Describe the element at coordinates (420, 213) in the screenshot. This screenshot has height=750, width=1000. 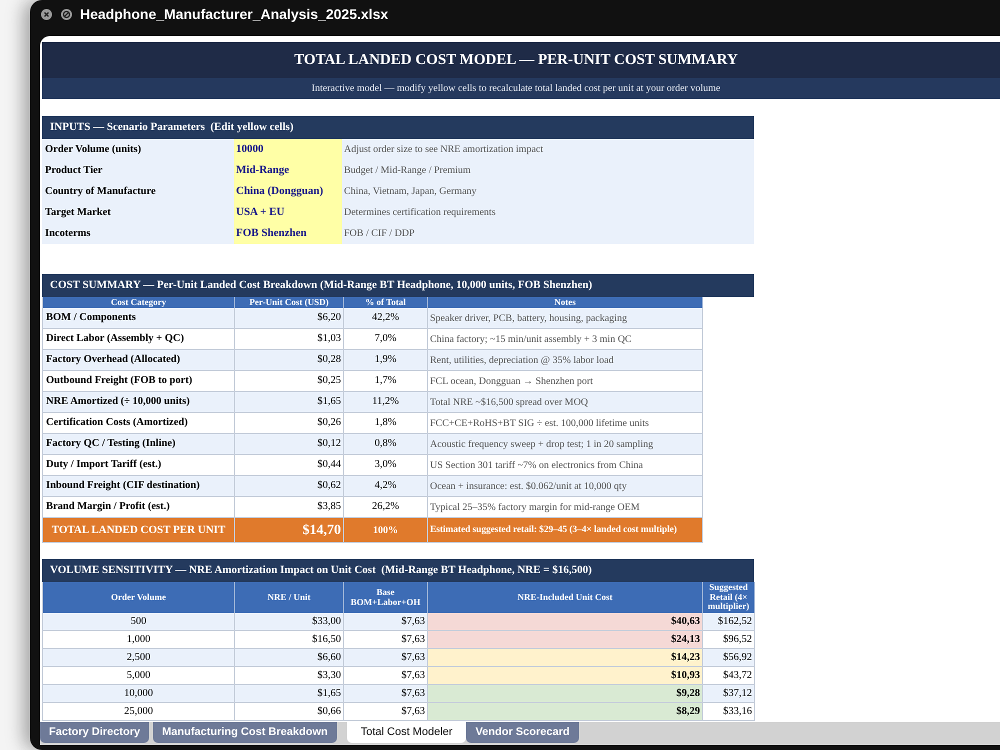
I see `parameter-note: Determines certification requirements` at that location.